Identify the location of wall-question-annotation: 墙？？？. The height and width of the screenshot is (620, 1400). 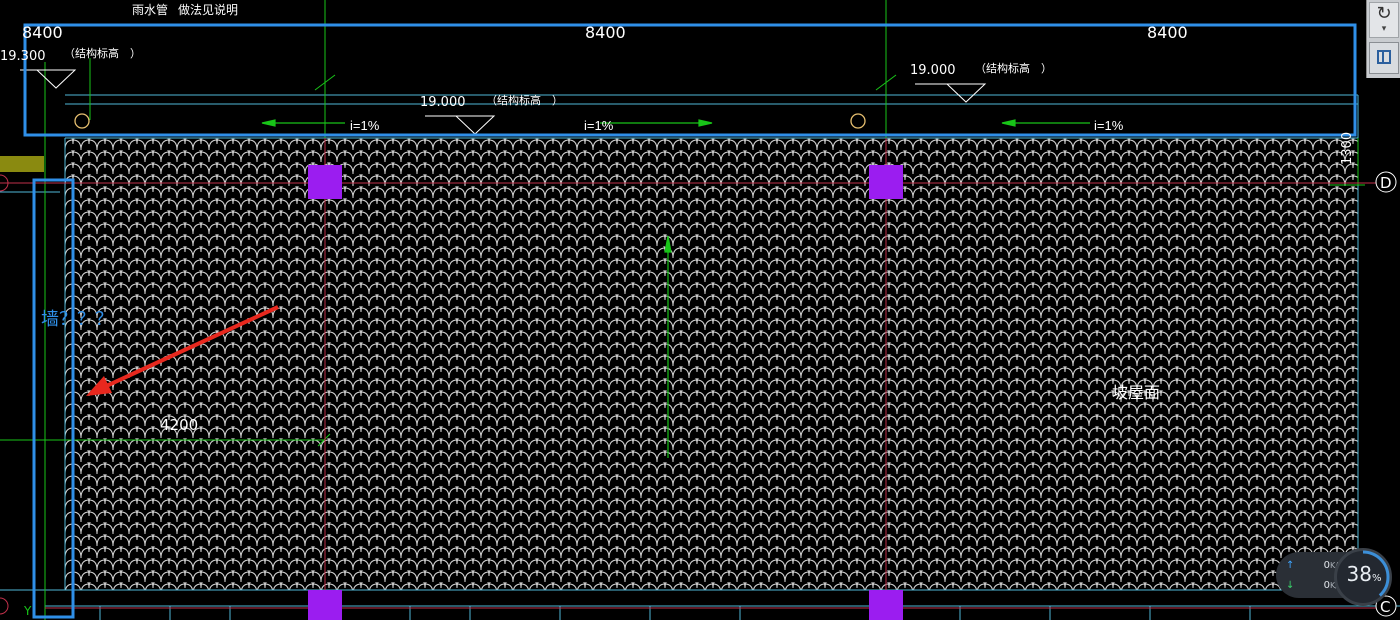
(77, 319).